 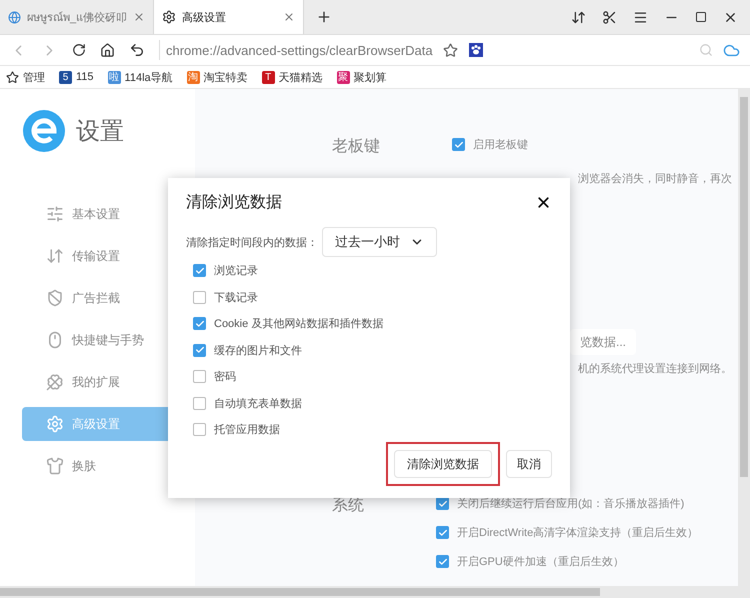 I want to click on reload-icon, so click(x=79, y=50).